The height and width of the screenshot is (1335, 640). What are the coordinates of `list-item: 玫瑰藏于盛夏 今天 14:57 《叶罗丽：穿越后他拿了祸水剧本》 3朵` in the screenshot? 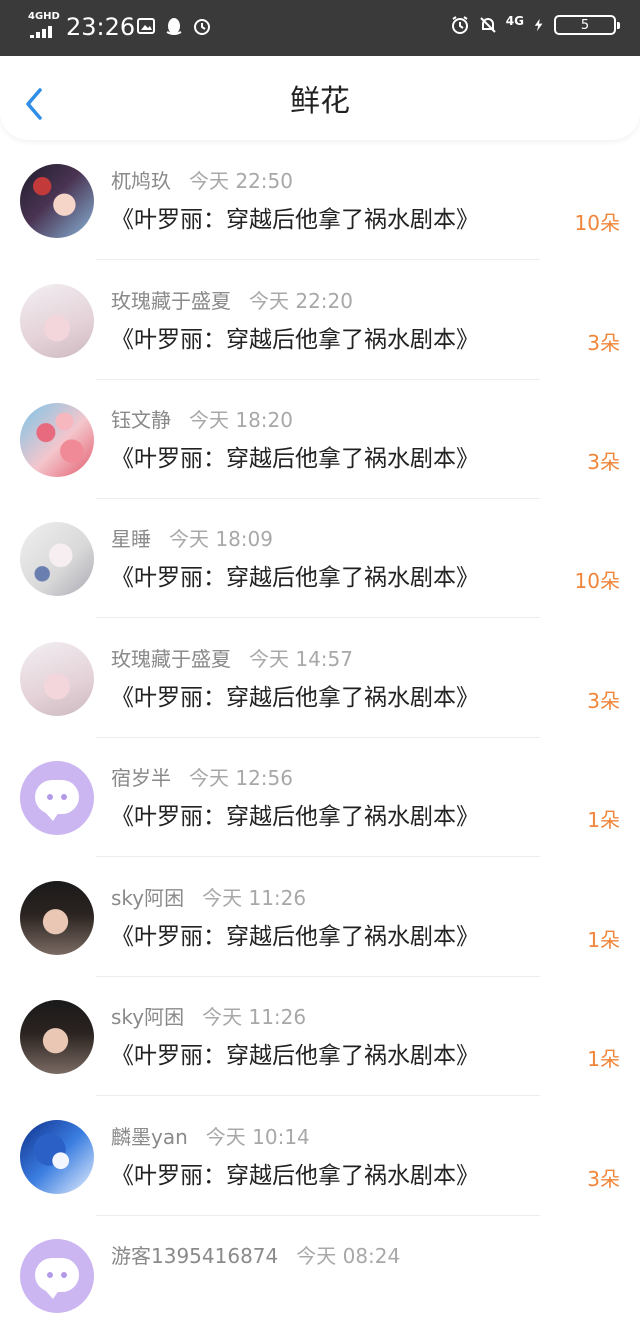 It's located at (320, 678).